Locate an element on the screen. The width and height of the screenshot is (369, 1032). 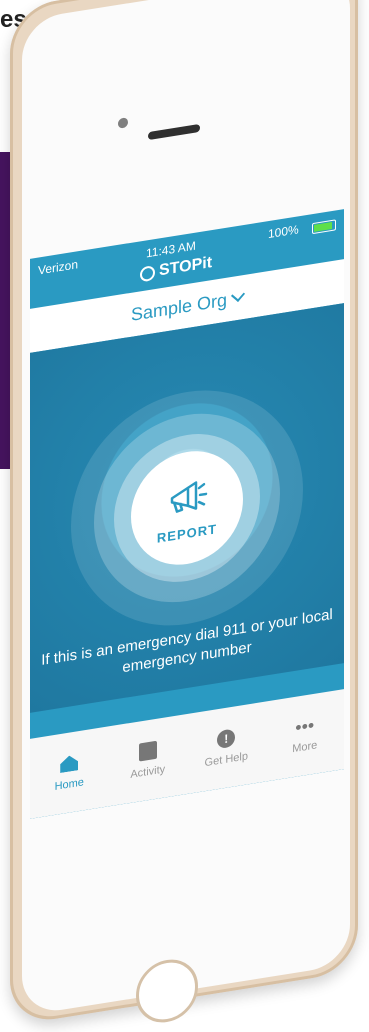
more-dots: ••• is located at coordinates (305, 726).